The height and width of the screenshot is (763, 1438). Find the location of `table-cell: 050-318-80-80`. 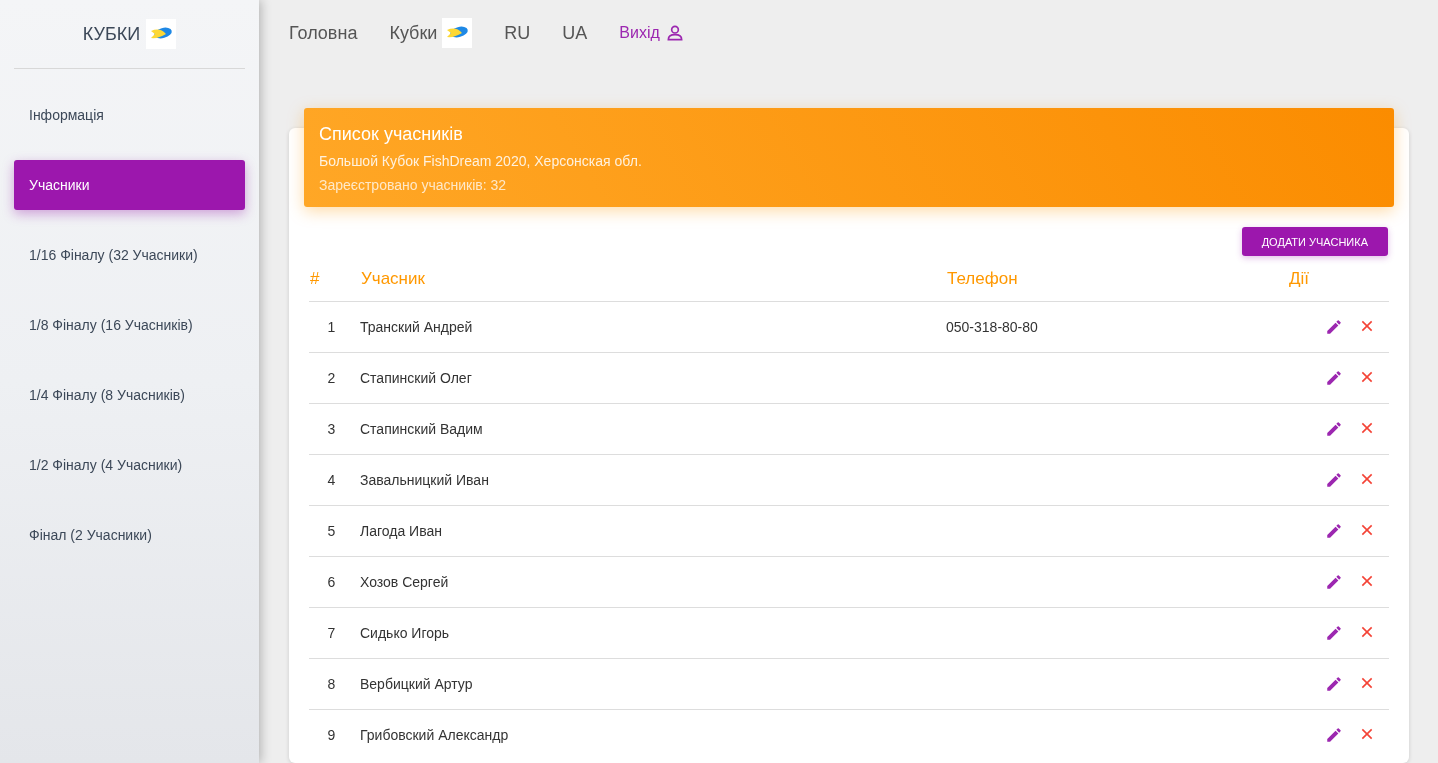

table-cell: 050-318-80-80 is located at coordinates (992, 327).